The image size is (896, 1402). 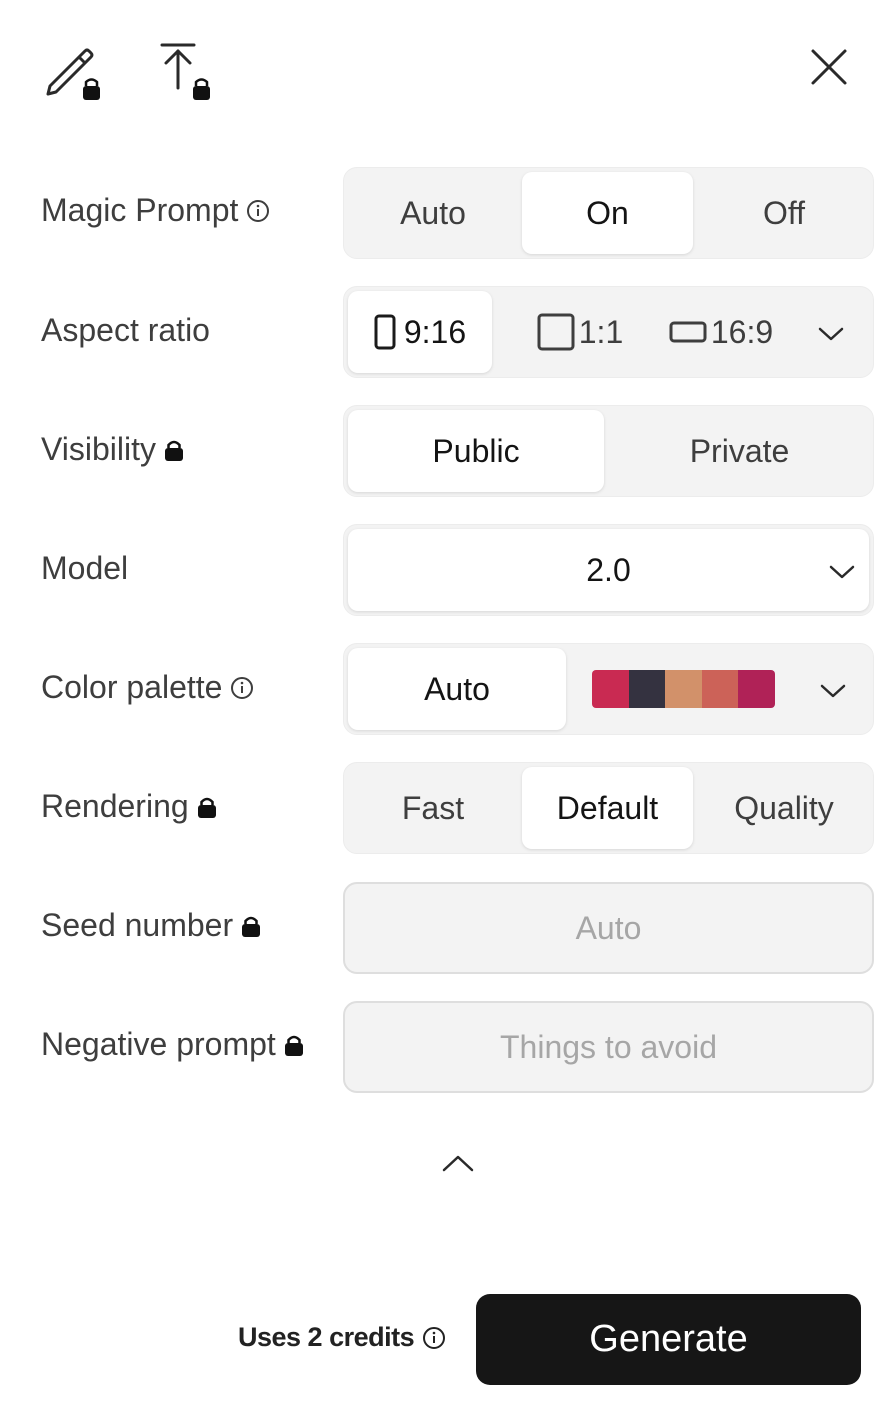 What do you see at coordinates (182, 72) in the screenshot?
I see `upload-lock-icon` at bounding box center [182, 72].